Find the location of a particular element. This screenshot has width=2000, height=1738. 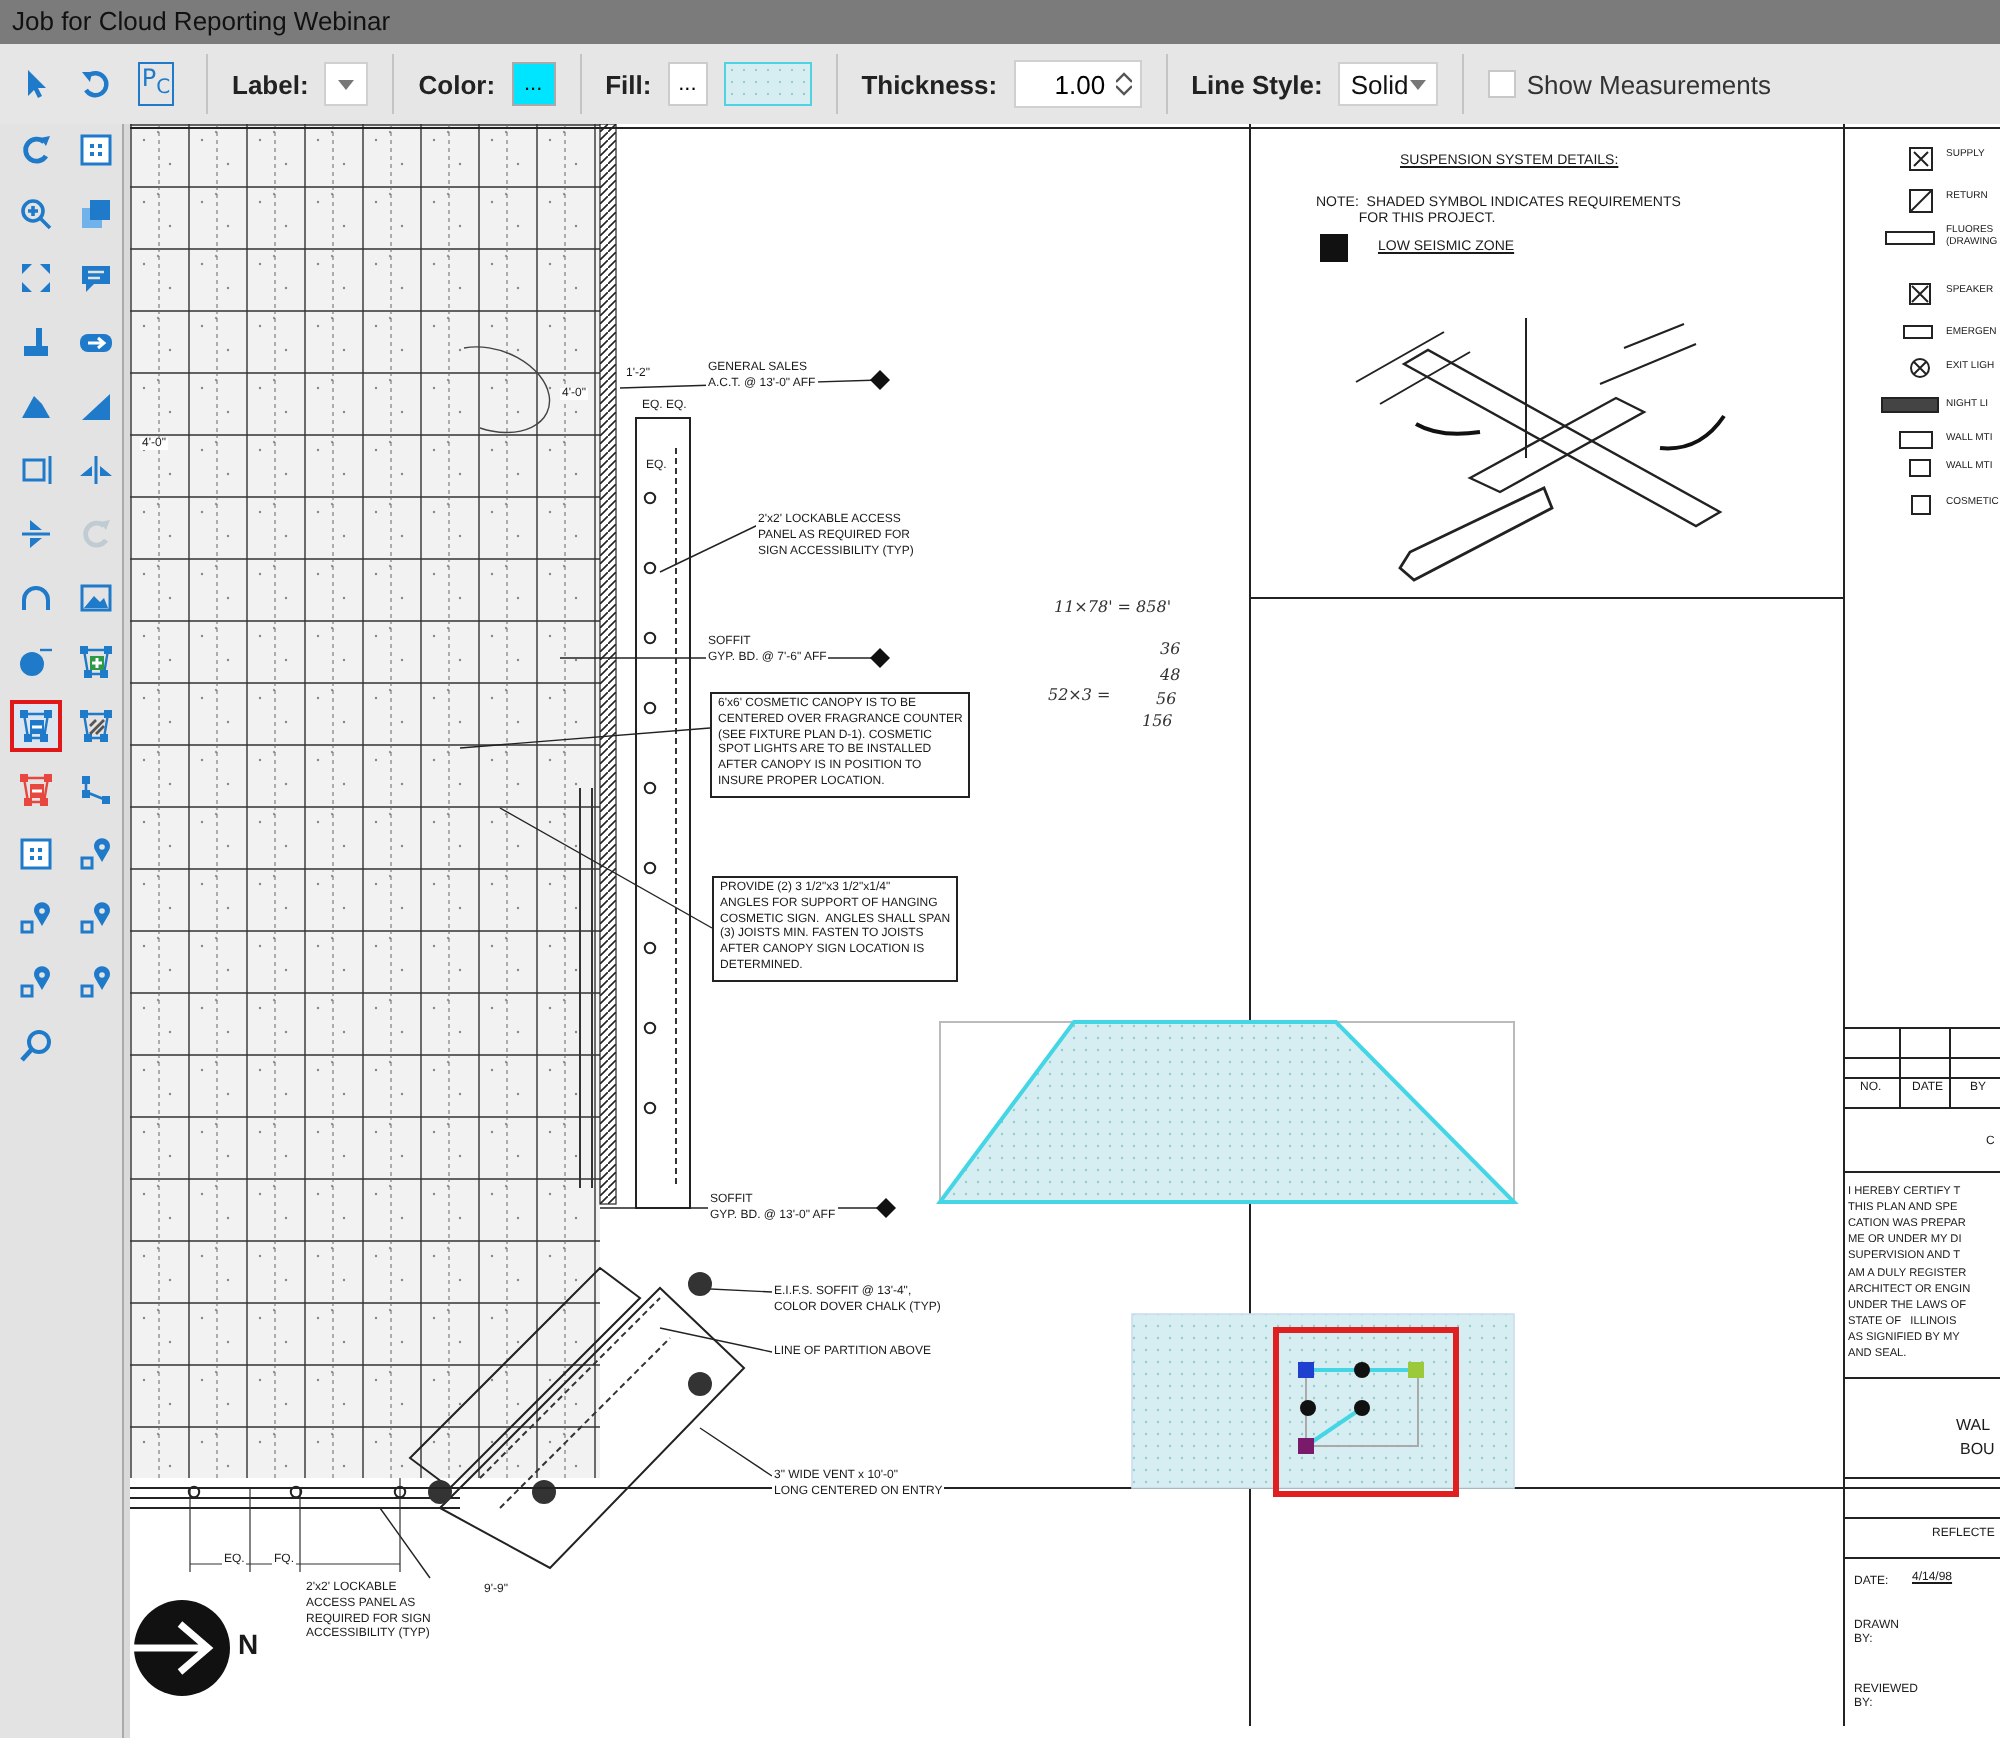

add-shape-icon is located at coordinates (96, 662).